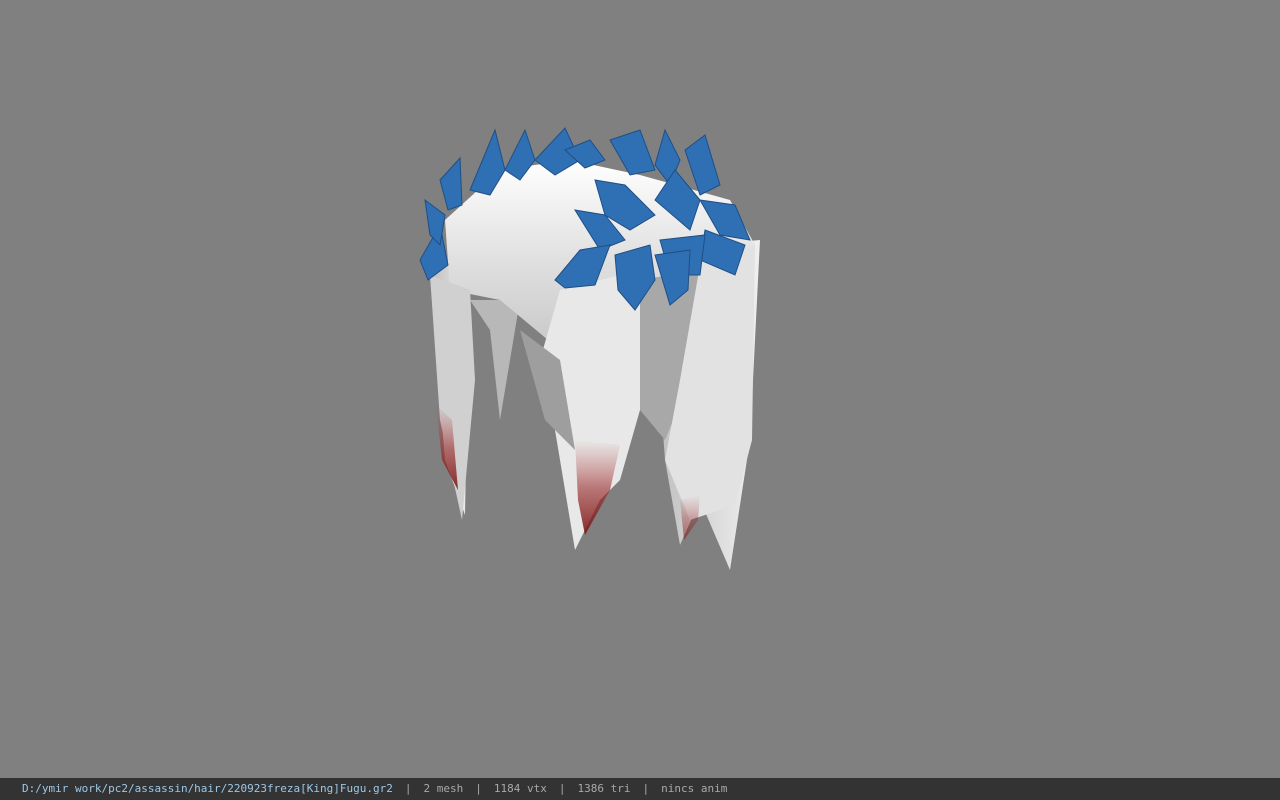  Describe the element at coordinates (694, 788) in the screenshot. I see `anim-status: nincs anim` at that location.